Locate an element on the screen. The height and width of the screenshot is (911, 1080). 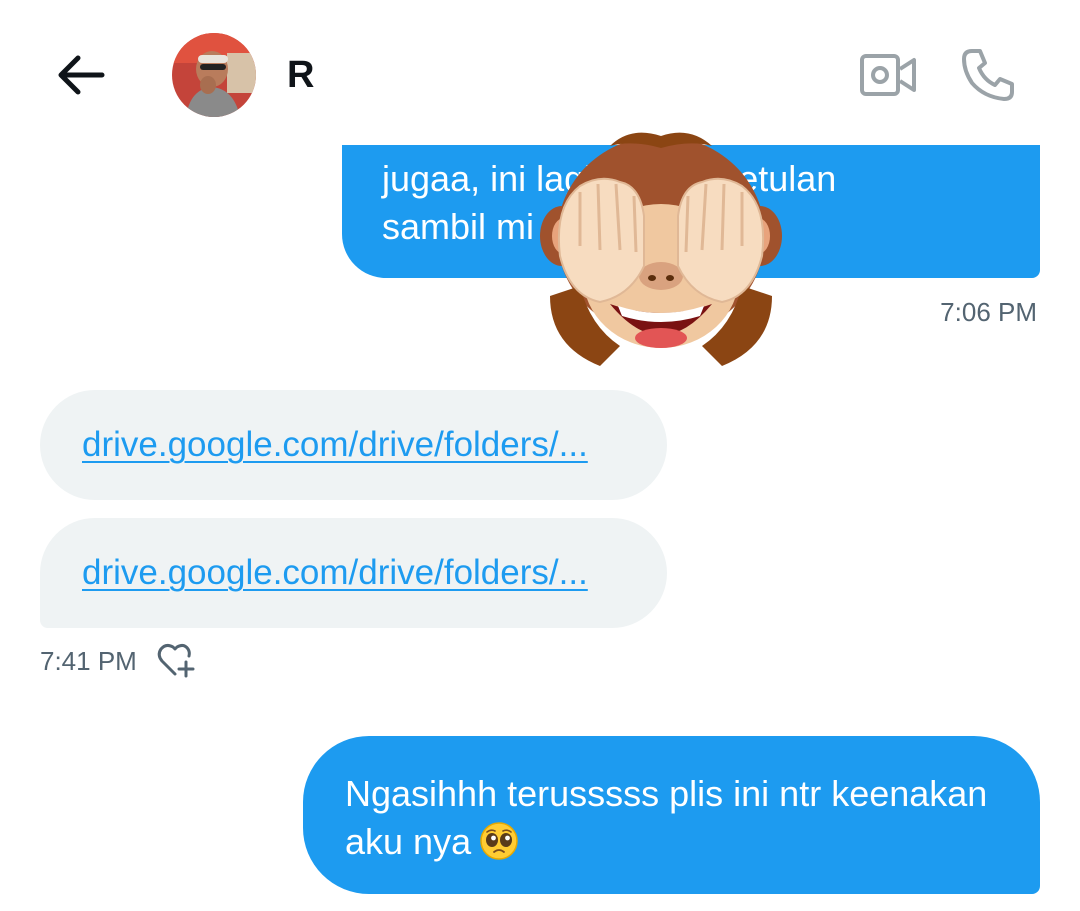
add-reaction-button is located at coordinates (176, 660).